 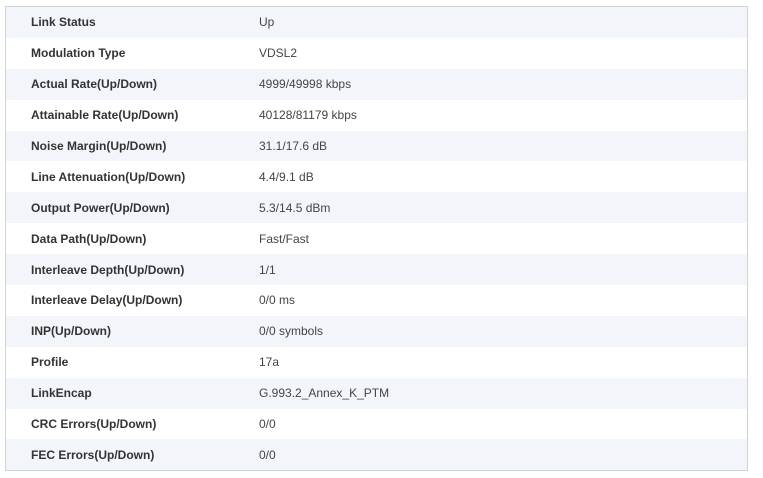 I want to click on table-row: Link Status Up, so click(x=376, y=22).